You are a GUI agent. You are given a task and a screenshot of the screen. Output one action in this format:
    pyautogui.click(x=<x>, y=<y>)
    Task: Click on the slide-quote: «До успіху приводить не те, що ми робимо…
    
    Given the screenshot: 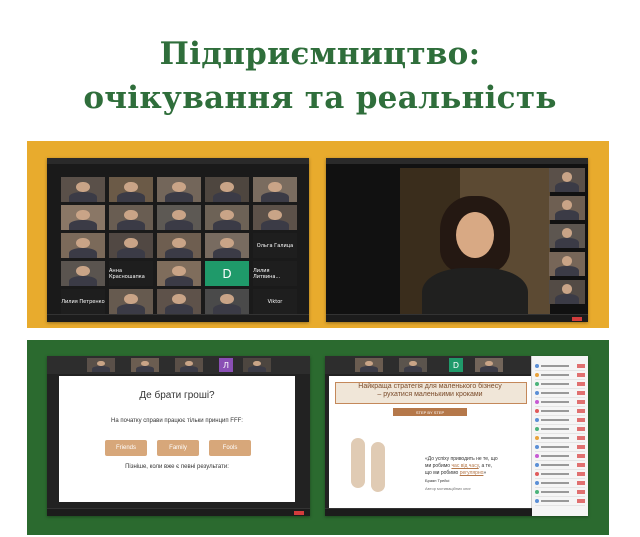 What is the action you would take?
    pyautogui.click(x=473, y=474)
    